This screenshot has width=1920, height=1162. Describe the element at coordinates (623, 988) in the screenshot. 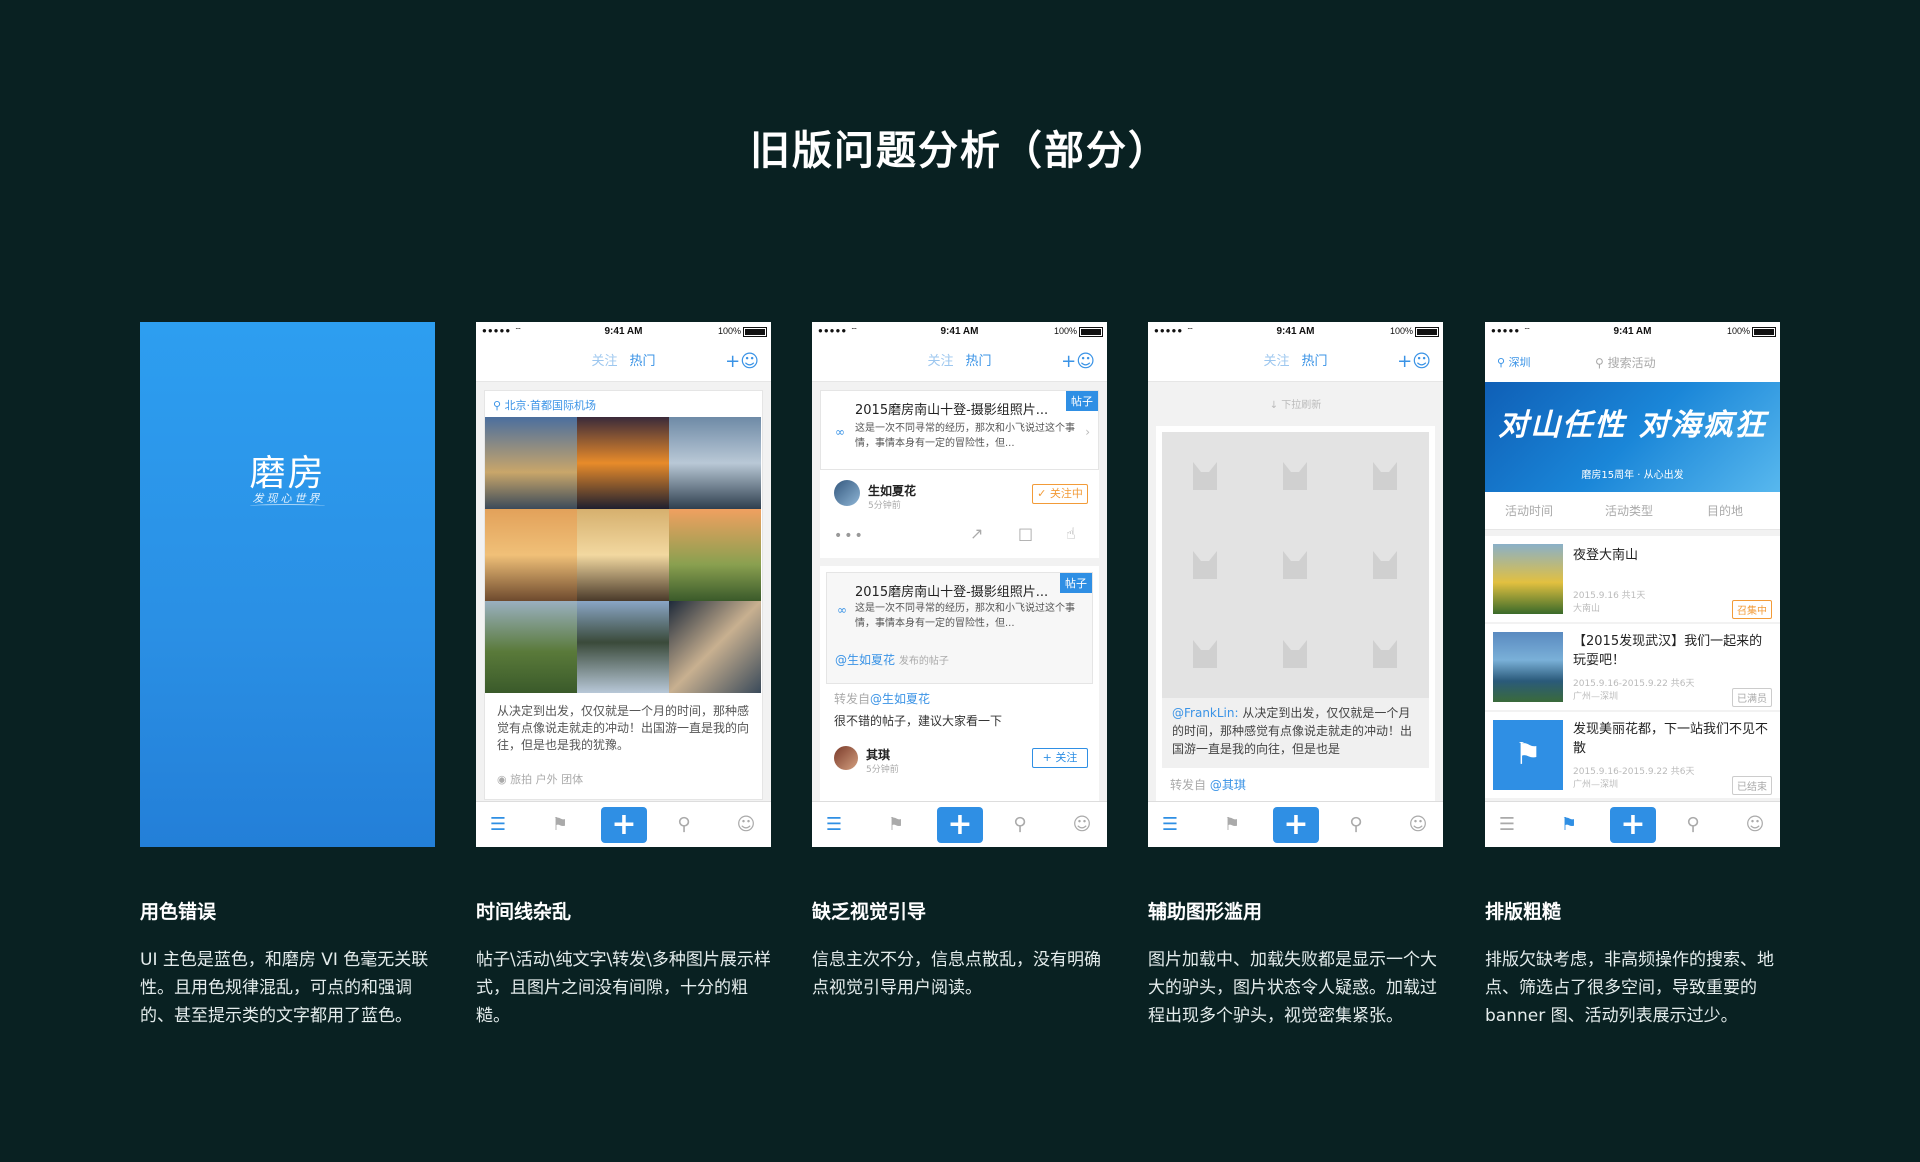

I see `column-desc: 帖子\活动\纯文字\转发\多种图片展示样式，且图片之间没有间隙，十分的粗糙。` at that location.